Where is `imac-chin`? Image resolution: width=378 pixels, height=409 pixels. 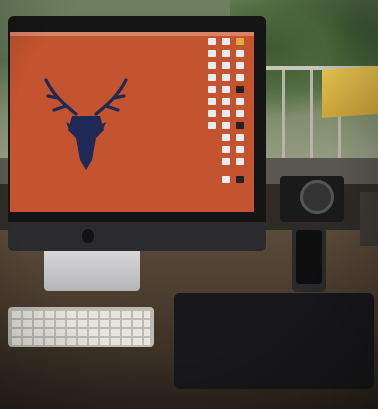 imac-chin is located at coordinates (137, 236).